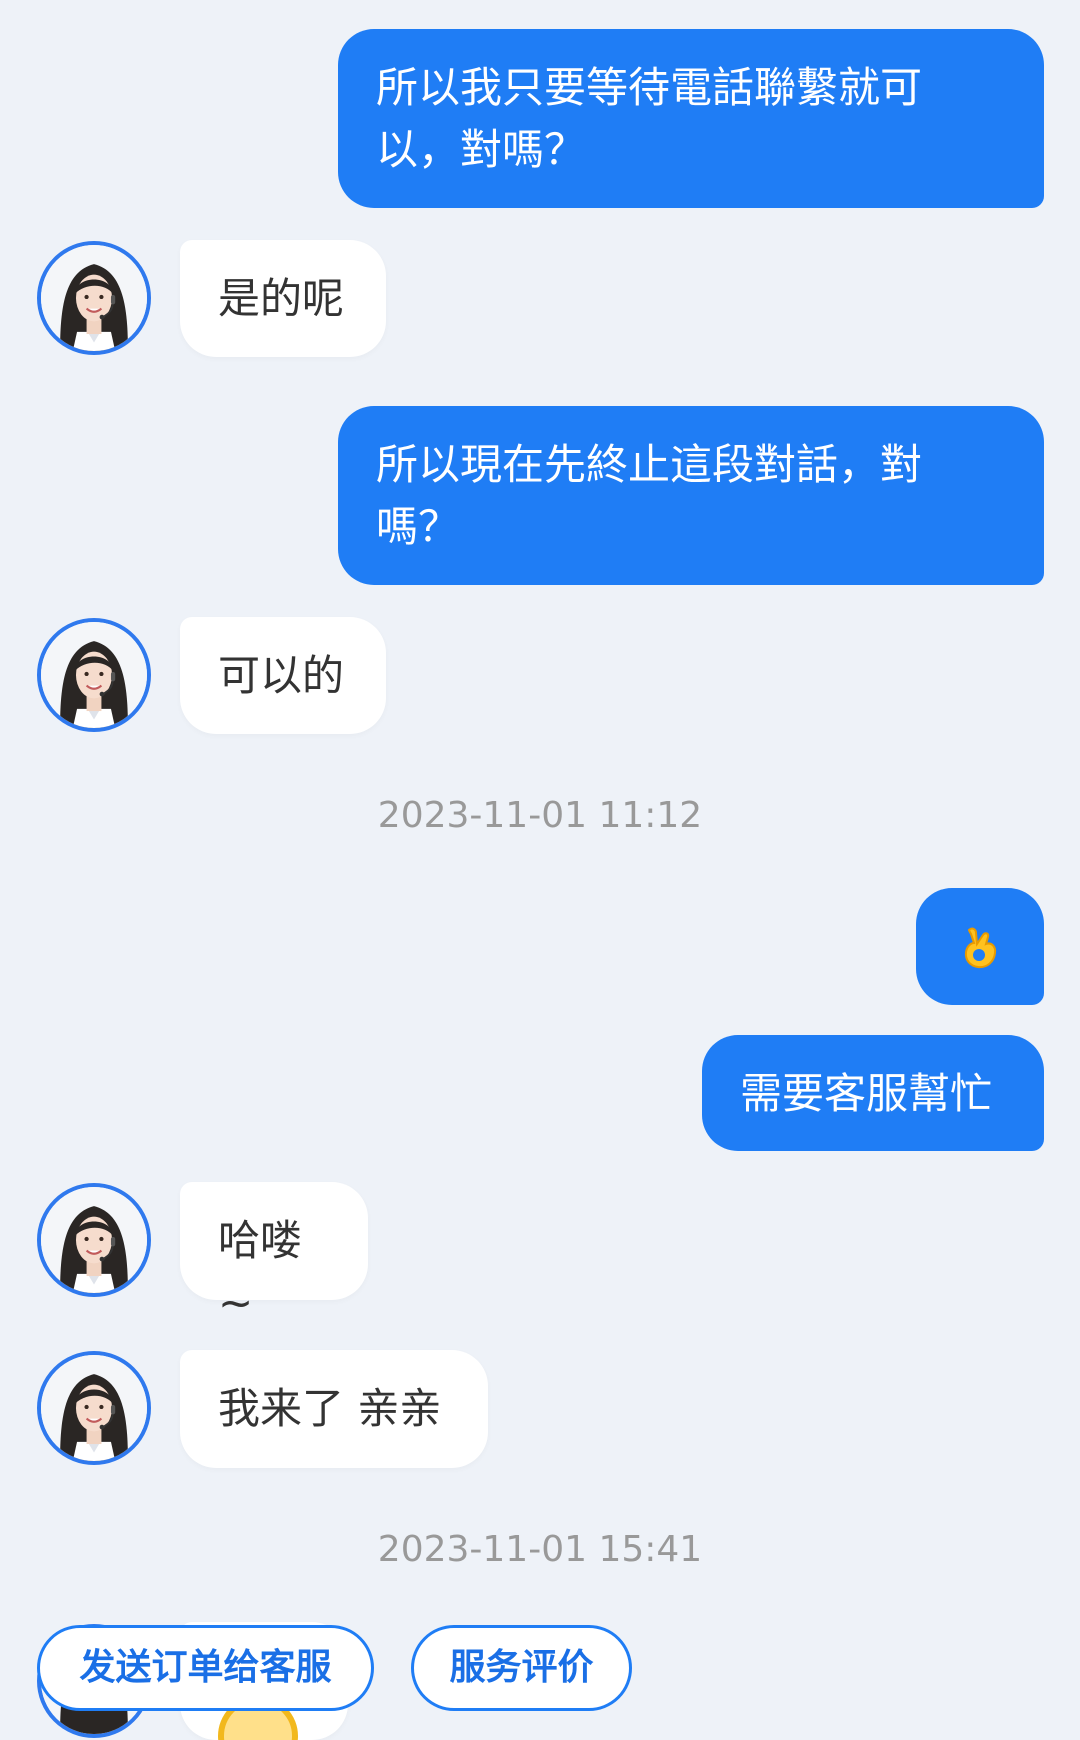  I want to click on incoming-message: 我来了 亲亲, so click(334, 1409).